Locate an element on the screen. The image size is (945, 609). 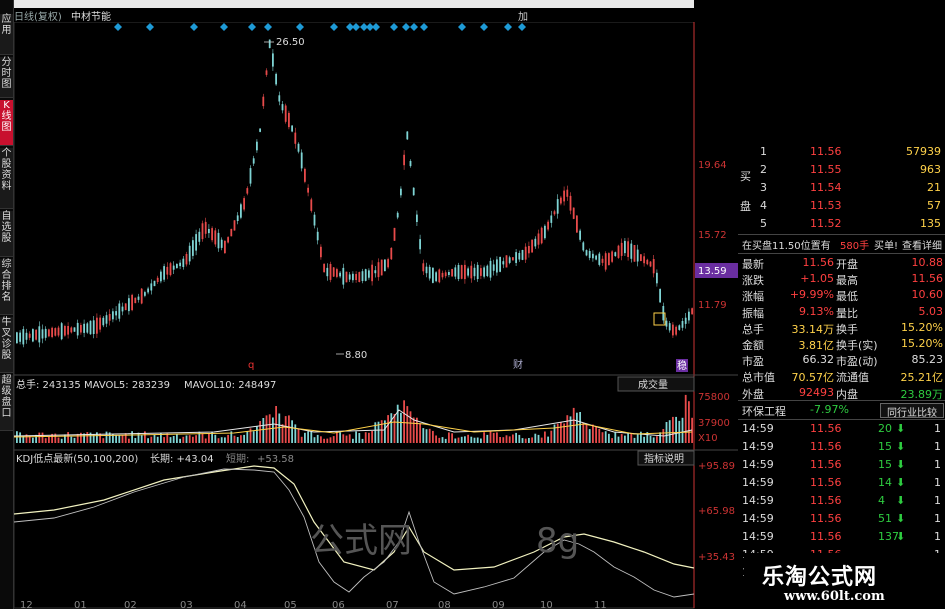
tab-3: 个股资料 is located at coordinates (6, 178).